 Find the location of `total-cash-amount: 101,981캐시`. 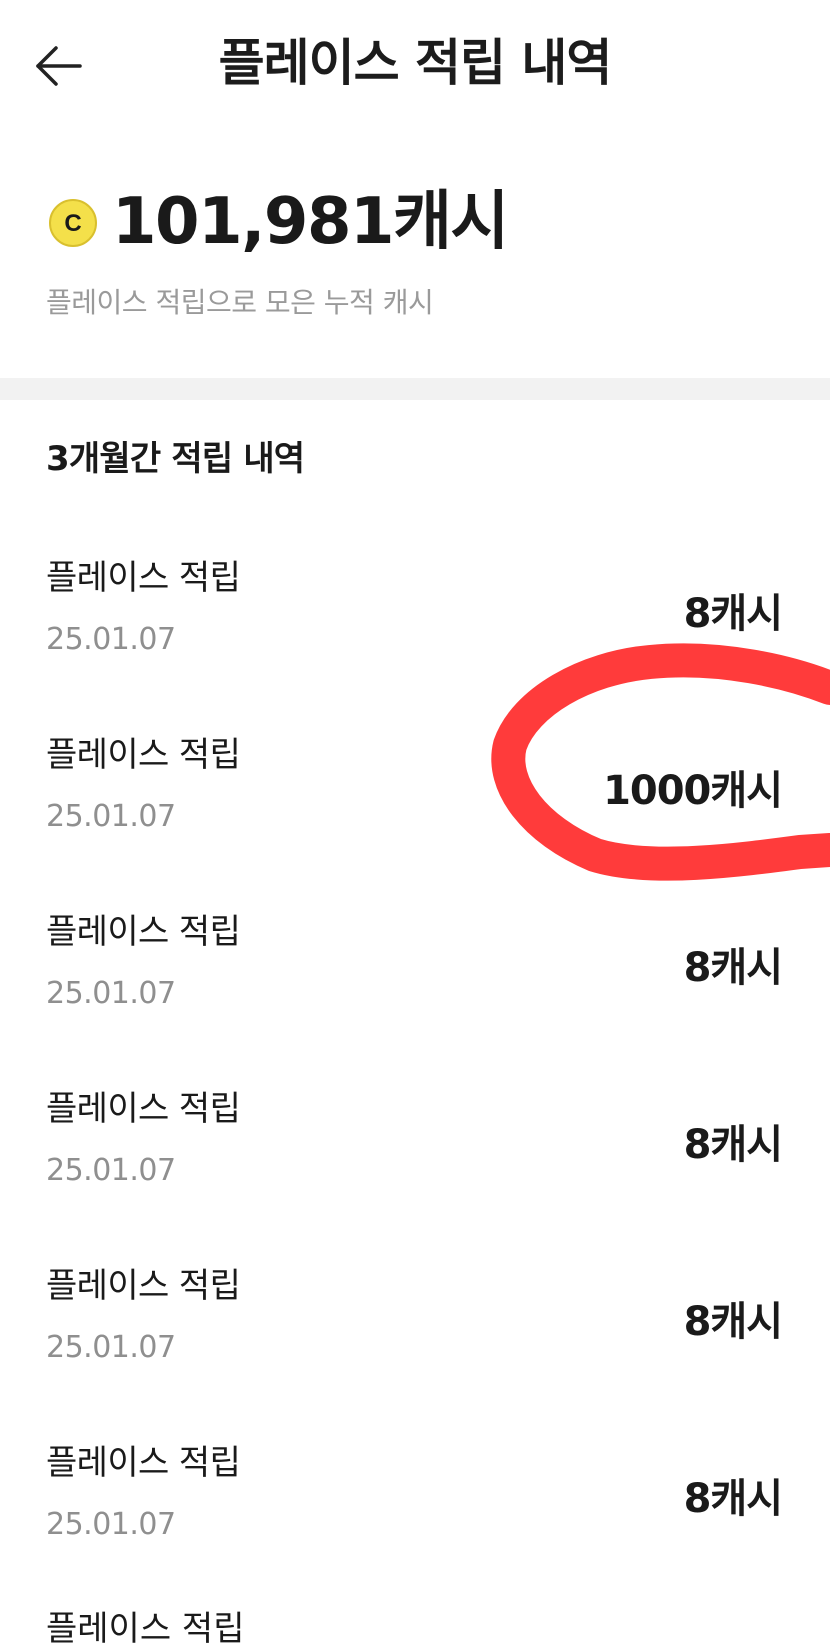

total-cash-amount: 101,981캐시 is located at coordinates (310, 222).